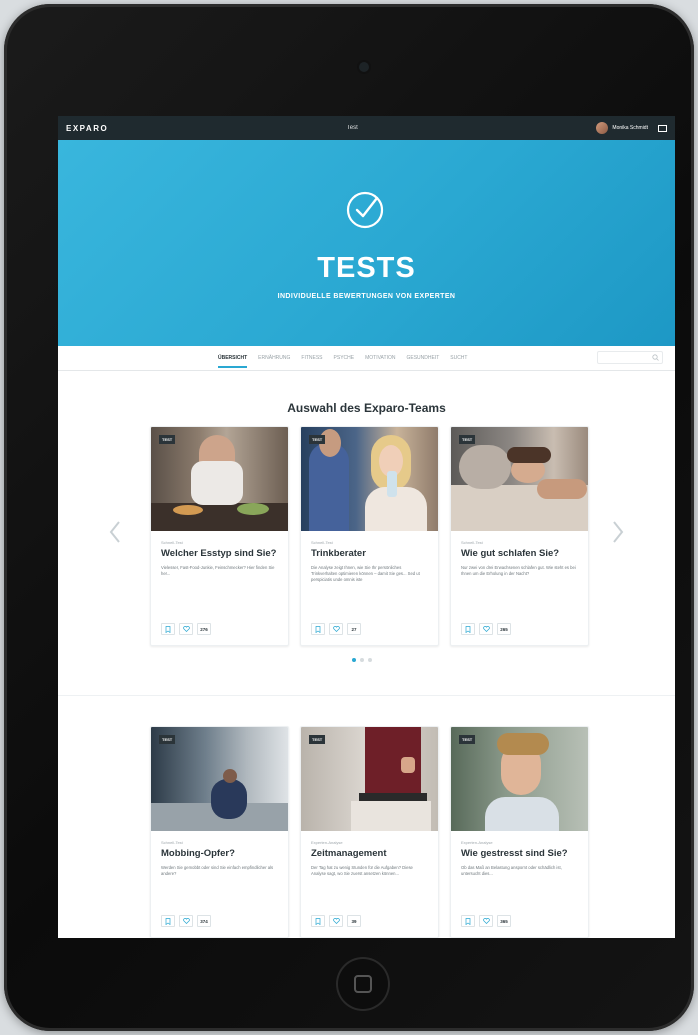  Describe the element at coordinates (354, 921) in the screenshot. I see `like-count: 39` at that location.